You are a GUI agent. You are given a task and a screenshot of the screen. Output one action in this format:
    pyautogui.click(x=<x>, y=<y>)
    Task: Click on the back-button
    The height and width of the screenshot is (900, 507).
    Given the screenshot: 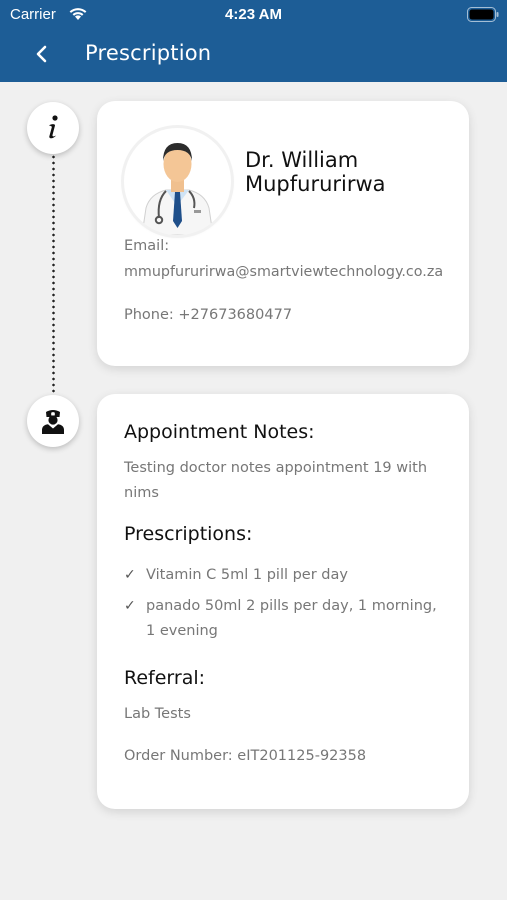 What is the action you would take?
    pyautogui.click(x=42, y=54)
    